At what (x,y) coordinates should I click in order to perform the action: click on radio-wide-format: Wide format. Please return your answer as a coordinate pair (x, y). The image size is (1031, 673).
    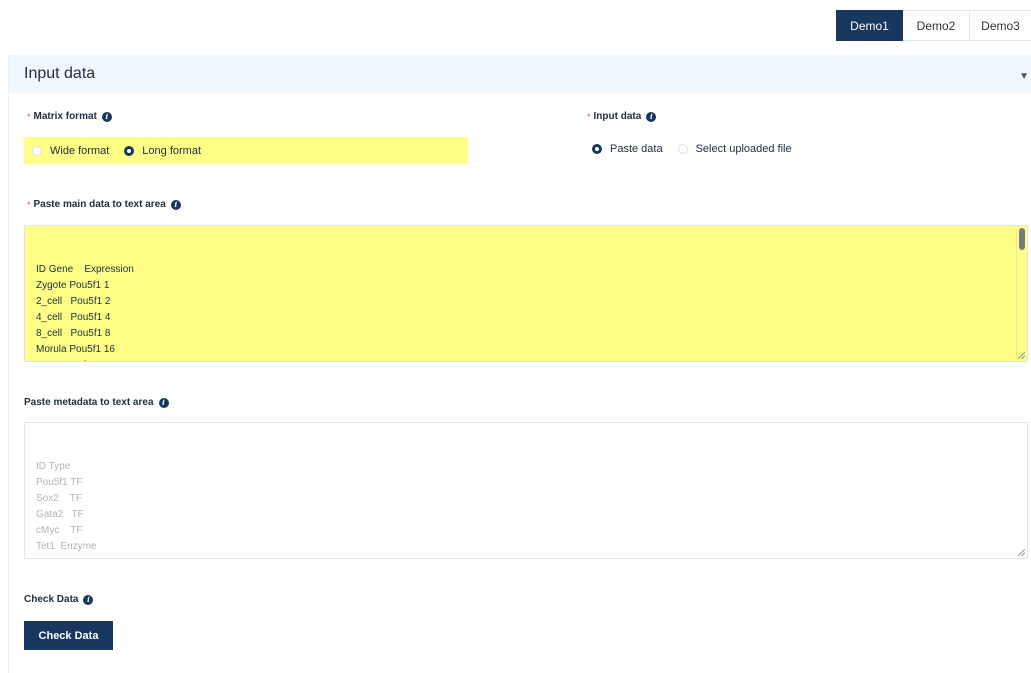
    Looking at the image, I should click on (70, 151).